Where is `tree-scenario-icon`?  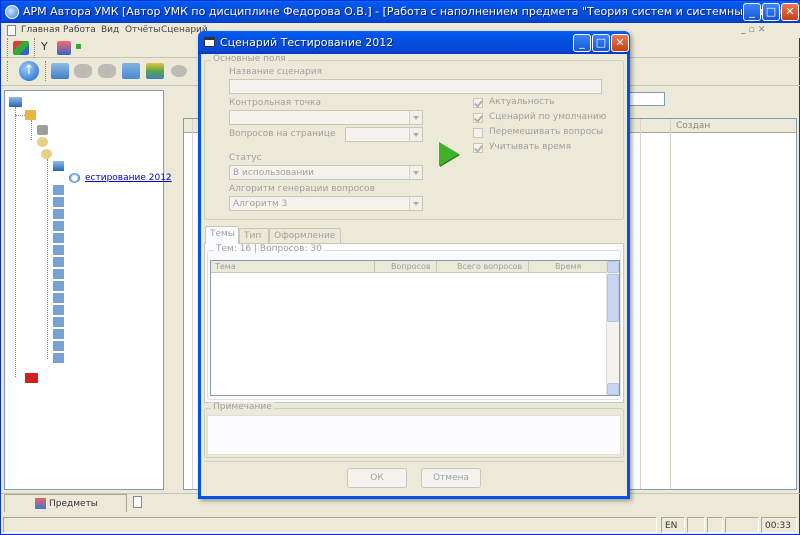
tree-scenario-icon is located at coordinates (74, 178).